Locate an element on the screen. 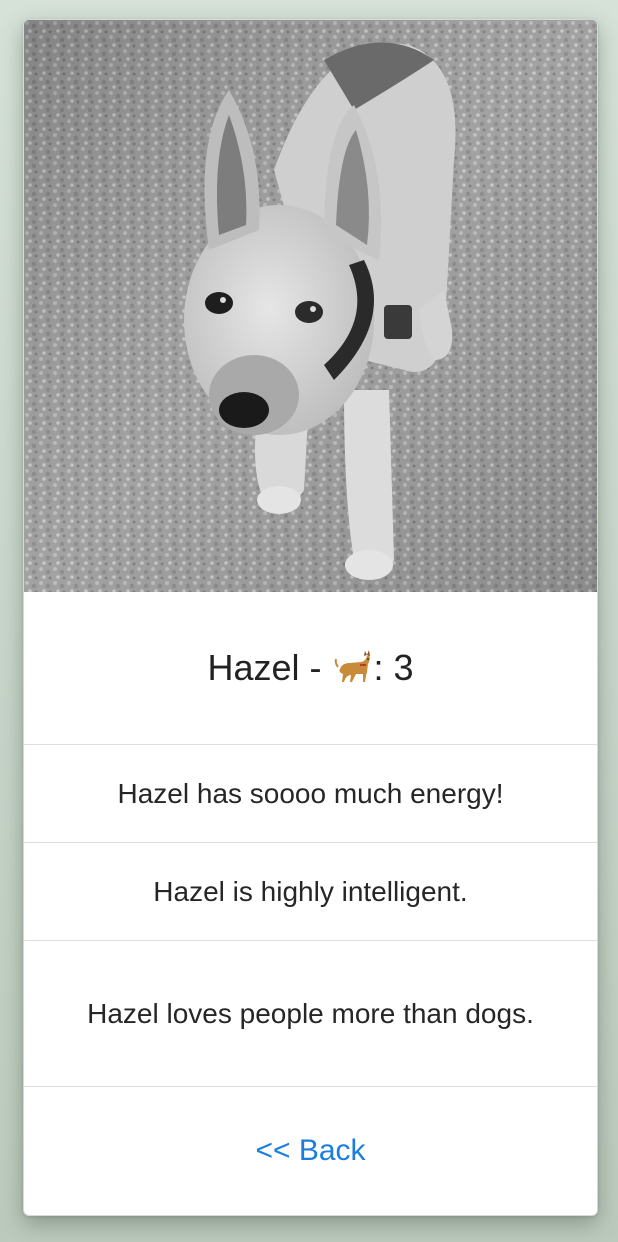  pet-age: : 3 is located at coordinates (393, 667).